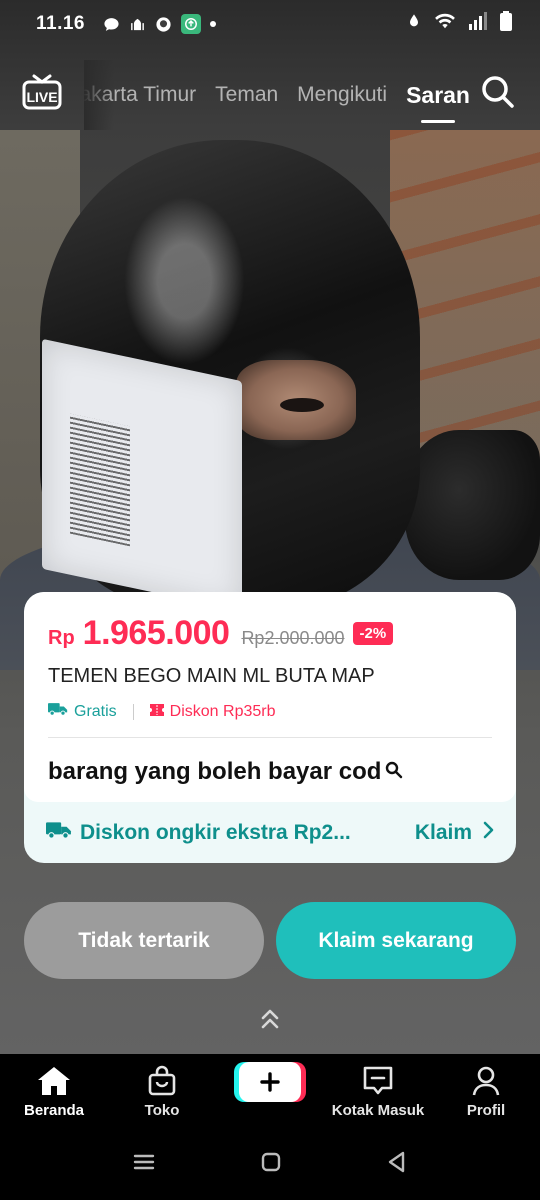 The height and width of the screenshot is (1200, 540). I want to click on claim-link: Klaim, so click(454, 833).